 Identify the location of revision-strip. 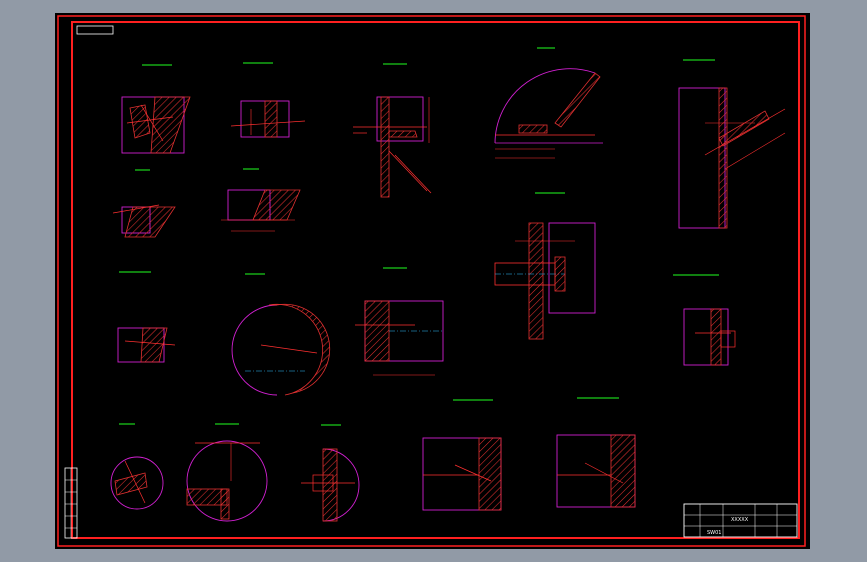
(71, 503).